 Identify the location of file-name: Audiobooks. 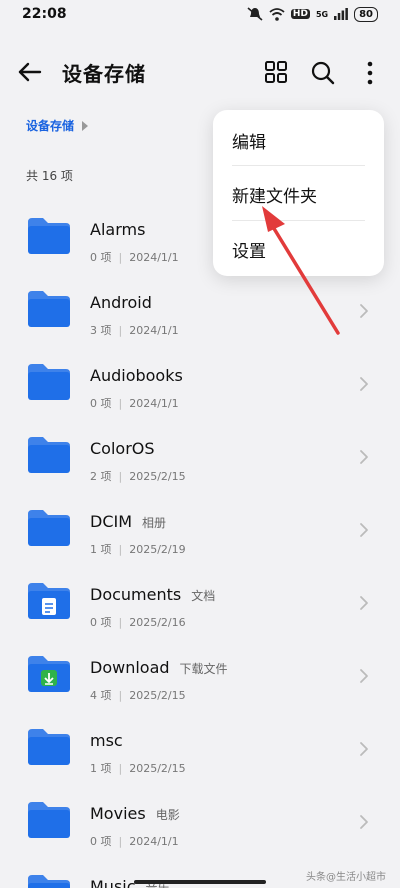
(141, 375).